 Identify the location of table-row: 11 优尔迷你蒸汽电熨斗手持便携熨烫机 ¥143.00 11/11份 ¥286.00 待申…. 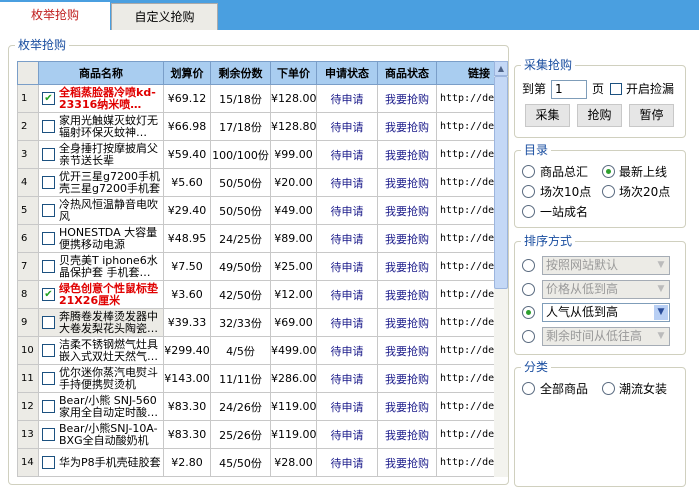
(256, 378).